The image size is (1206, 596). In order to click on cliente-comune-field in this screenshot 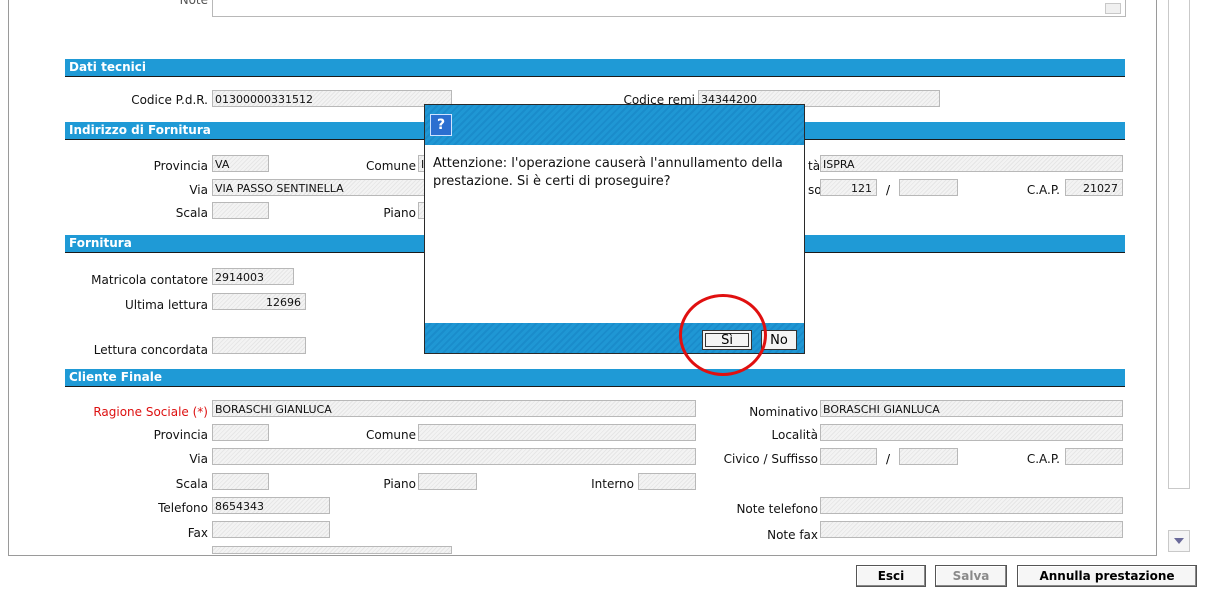, I will do `click(557, 432)`.